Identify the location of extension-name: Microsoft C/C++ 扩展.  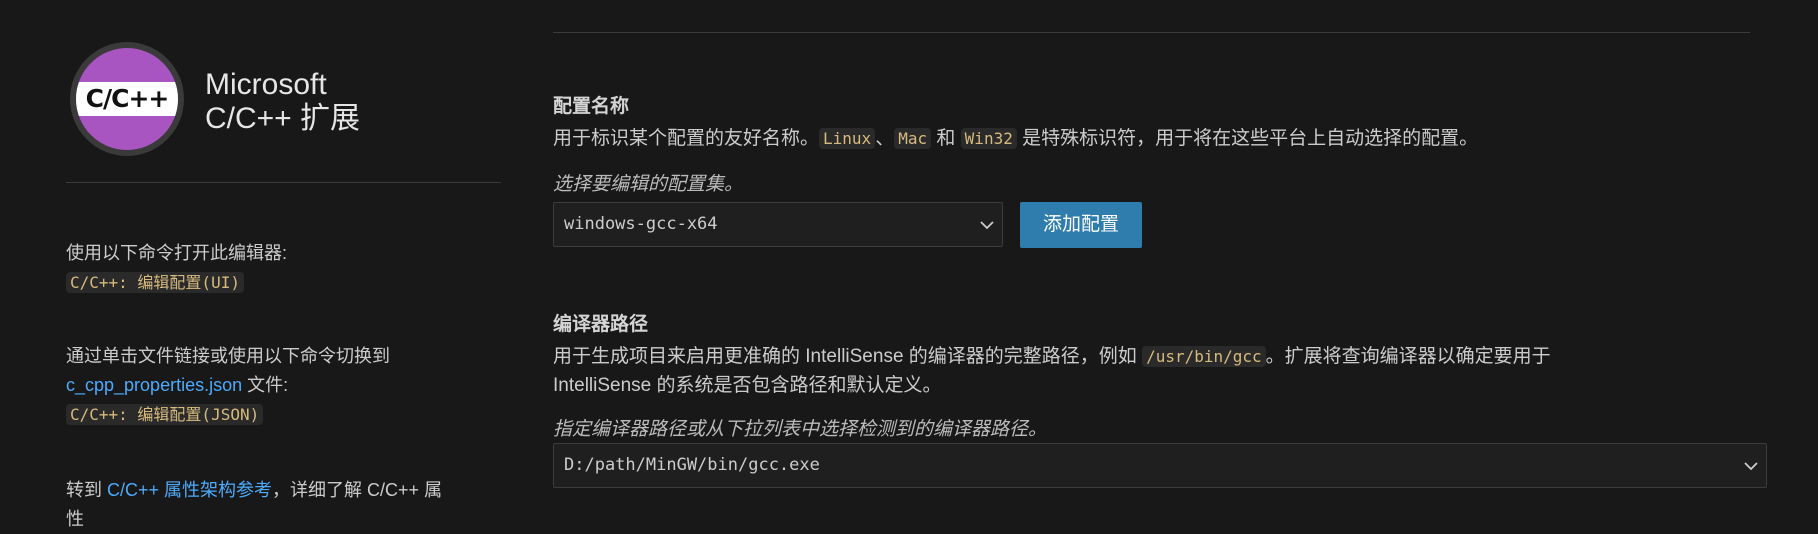
(283, 101).